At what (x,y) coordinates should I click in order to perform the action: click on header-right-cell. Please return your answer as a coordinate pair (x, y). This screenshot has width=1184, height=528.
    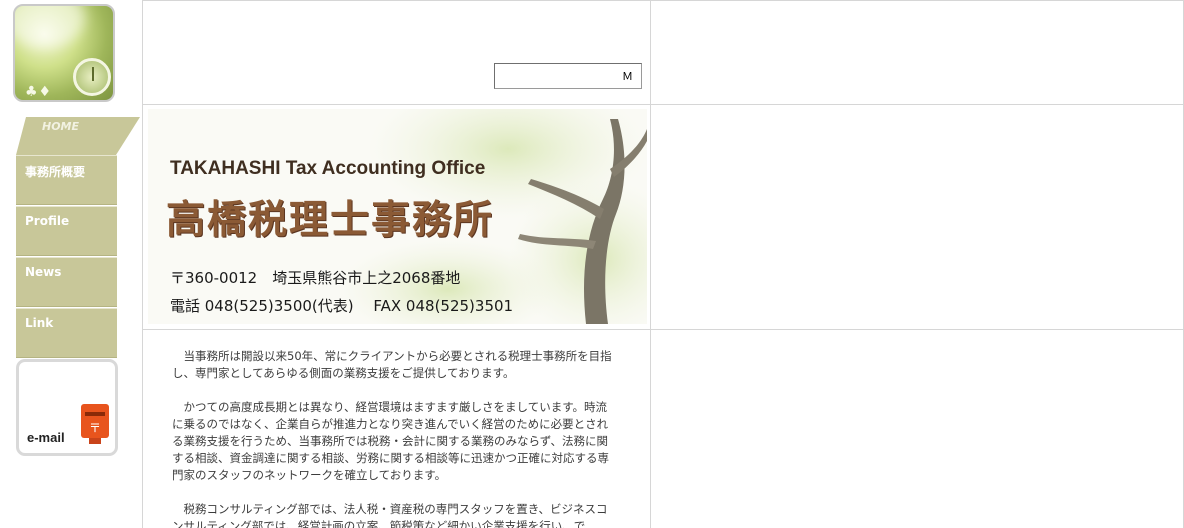
    Looking at the image, I should click on (917, 52).